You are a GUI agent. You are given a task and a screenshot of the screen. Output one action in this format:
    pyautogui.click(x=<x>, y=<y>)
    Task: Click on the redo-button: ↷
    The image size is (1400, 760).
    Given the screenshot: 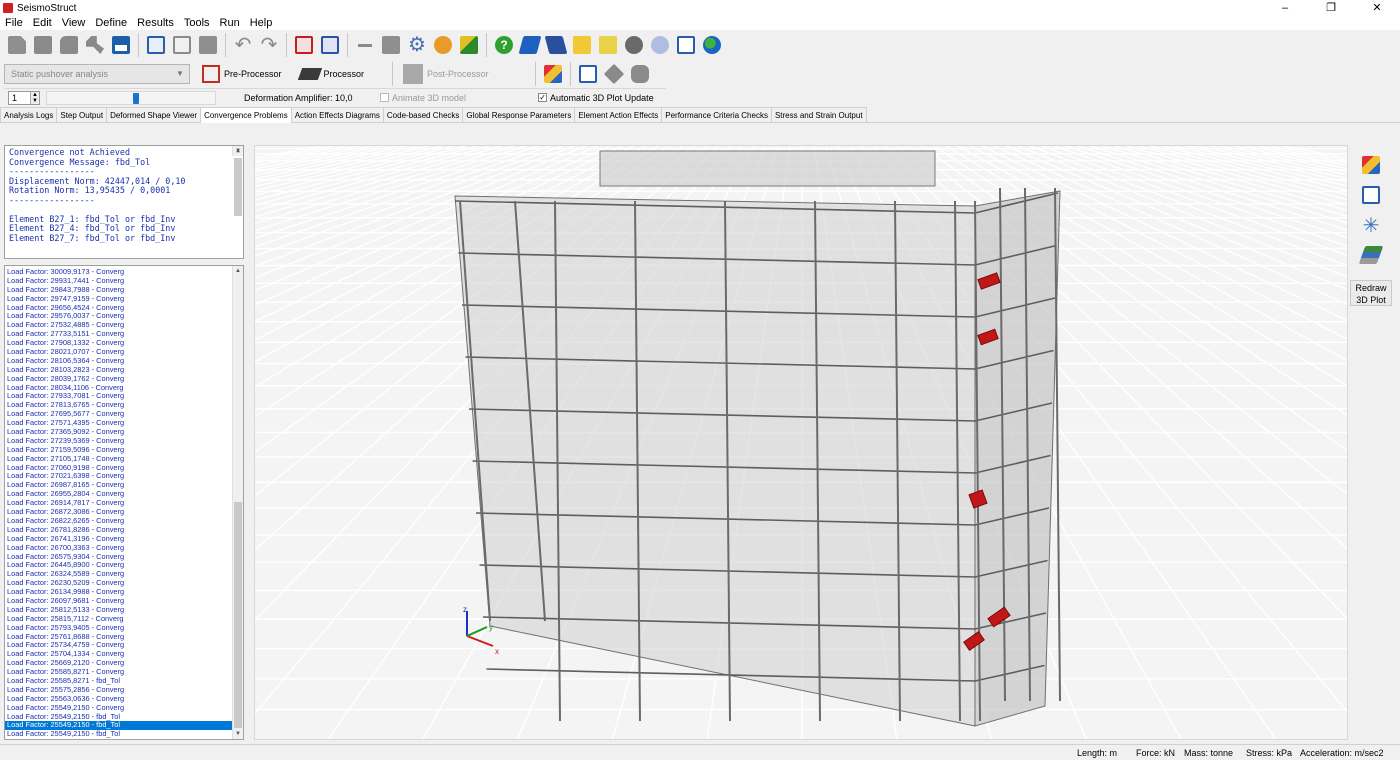 What is the action you would take?
    pyautogui.click(x=269, y=45)
    